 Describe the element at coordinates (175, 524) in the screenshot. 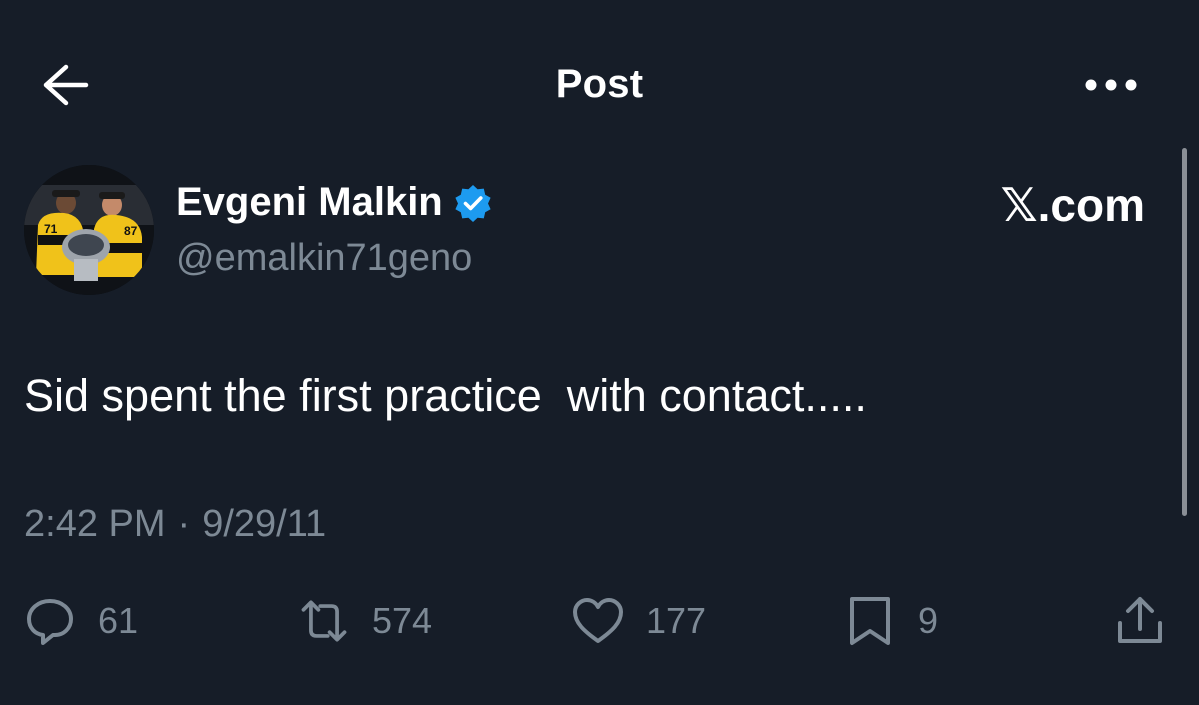

I see `post-timestamp: 2:42 PM · 9/29/11` at that location.